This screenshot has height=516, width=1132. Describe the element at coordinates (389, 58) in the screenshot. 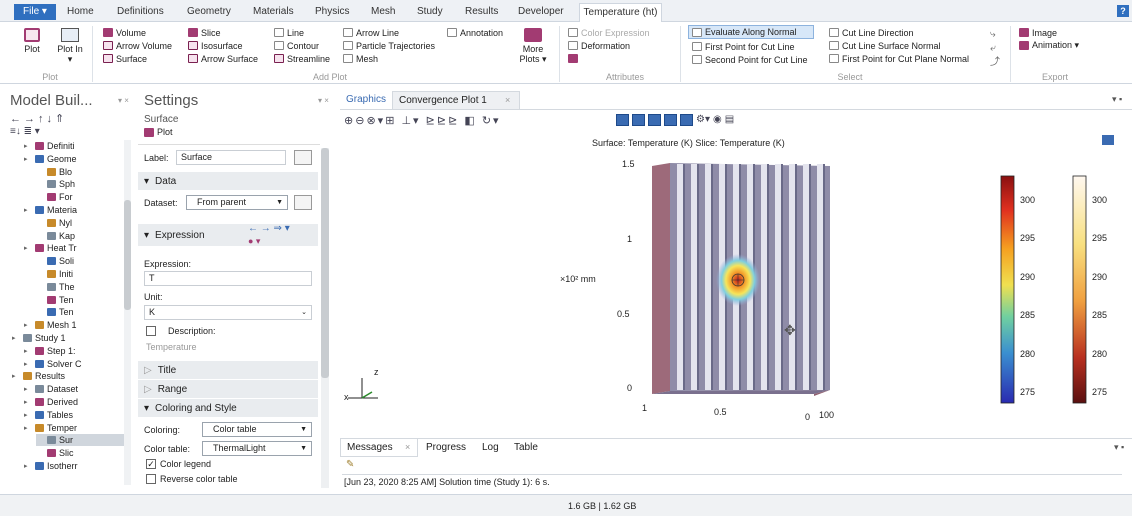

I see `mesh-plot-button: Mesh` at that location.